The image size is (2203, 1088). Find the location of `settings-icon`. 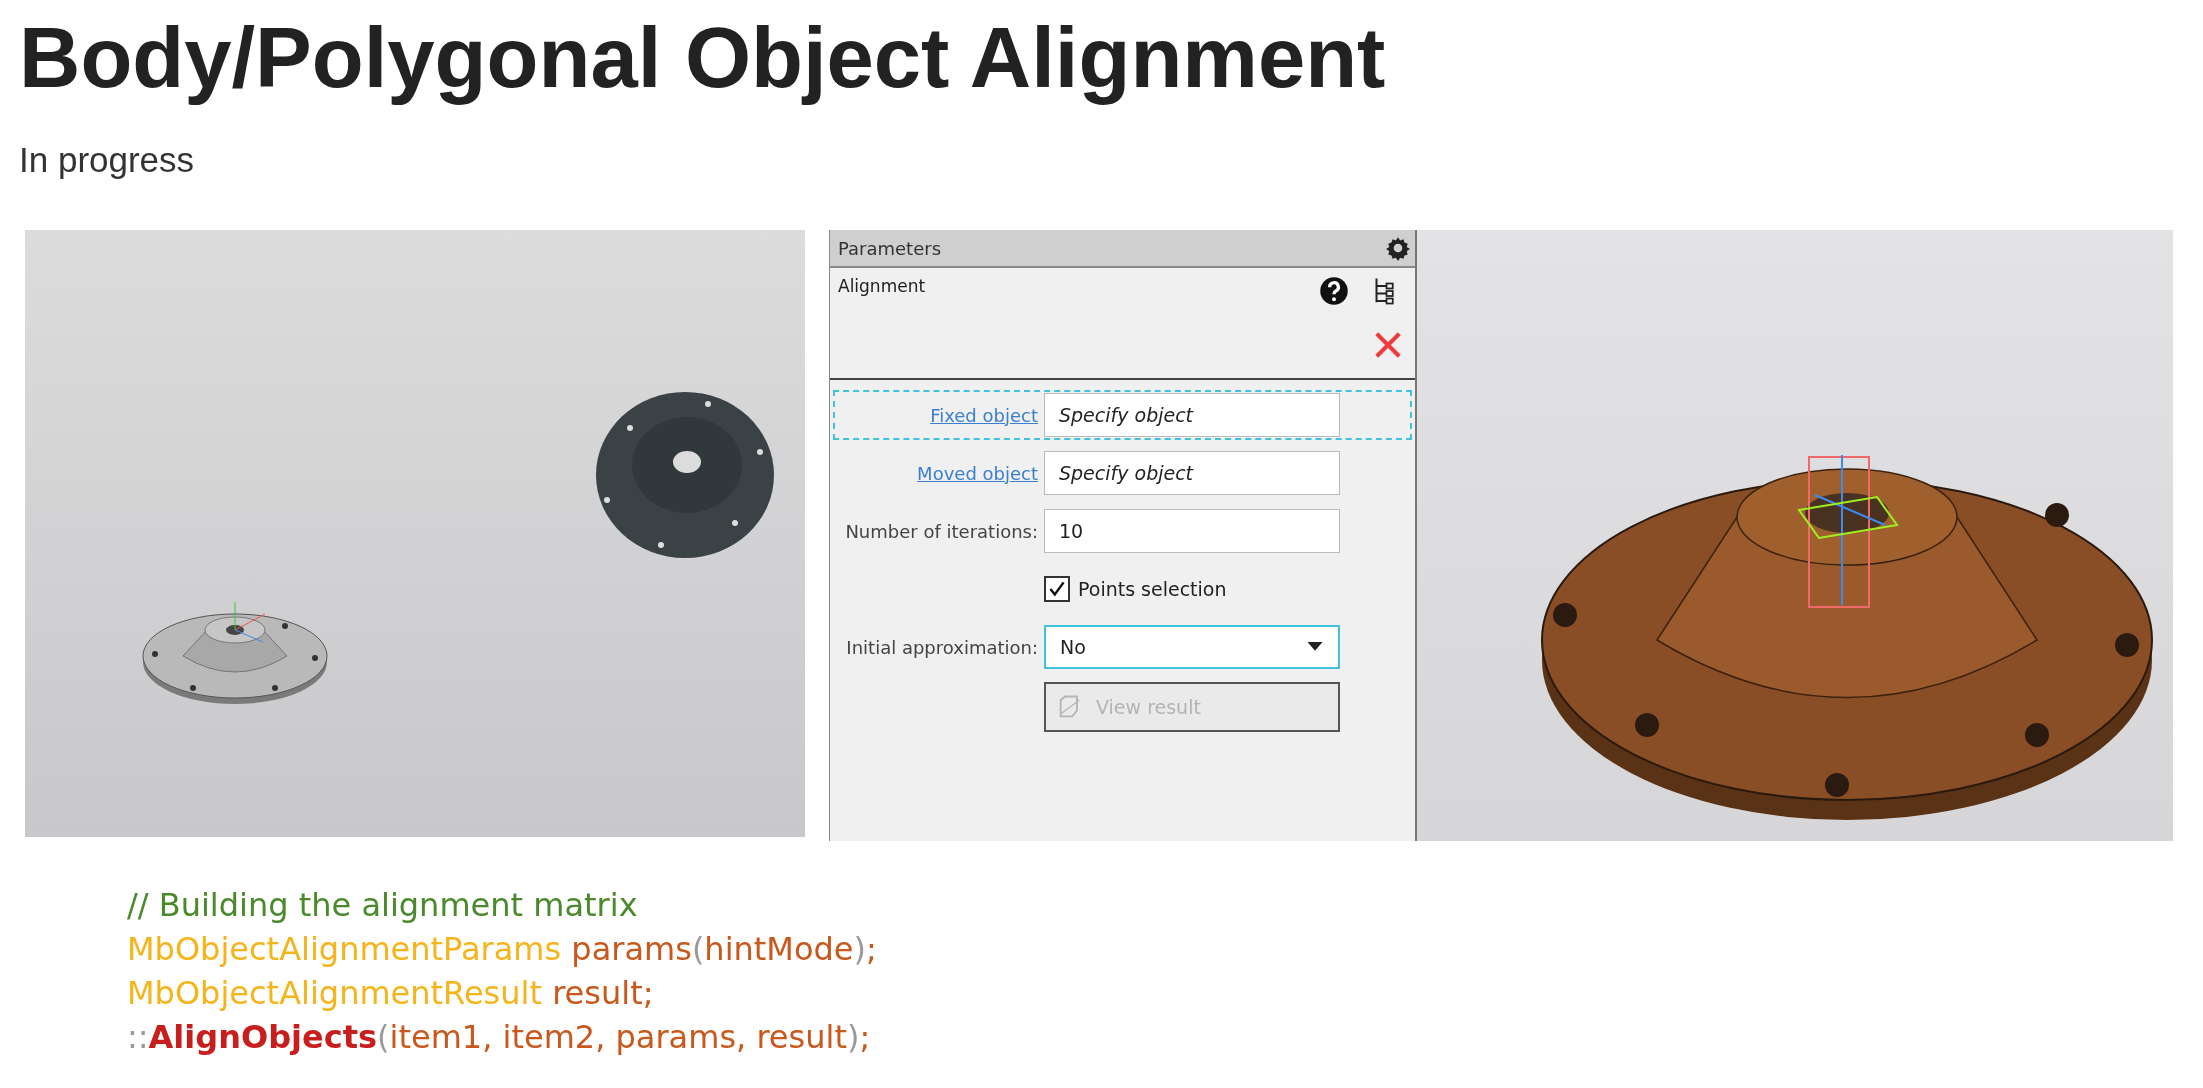

settings-icon is located at coordinates (1398, 248).